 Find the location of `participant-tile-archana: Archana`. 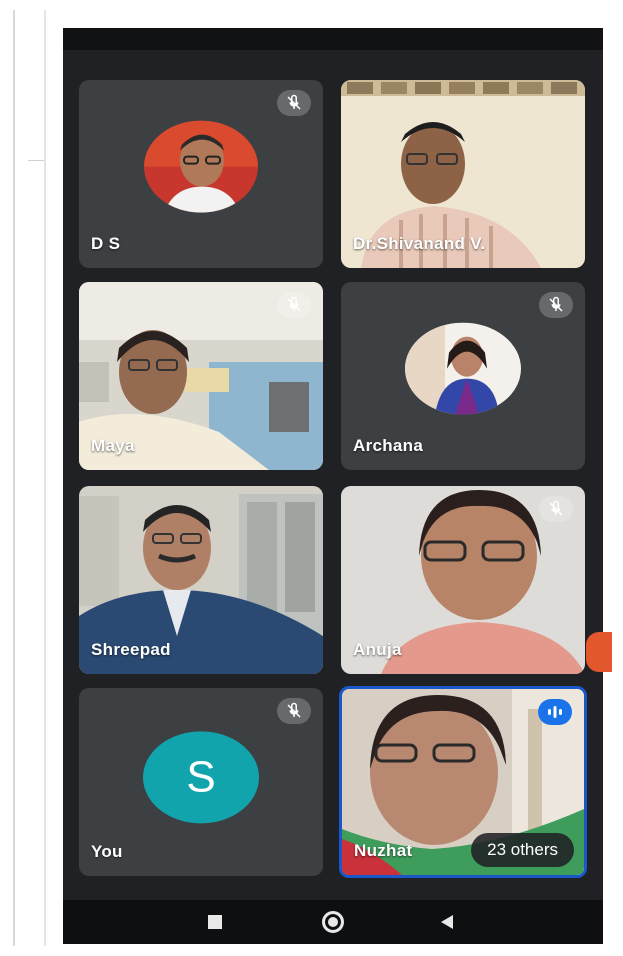

participant-tile-archana: Archana is located at coordinates (463, 376).